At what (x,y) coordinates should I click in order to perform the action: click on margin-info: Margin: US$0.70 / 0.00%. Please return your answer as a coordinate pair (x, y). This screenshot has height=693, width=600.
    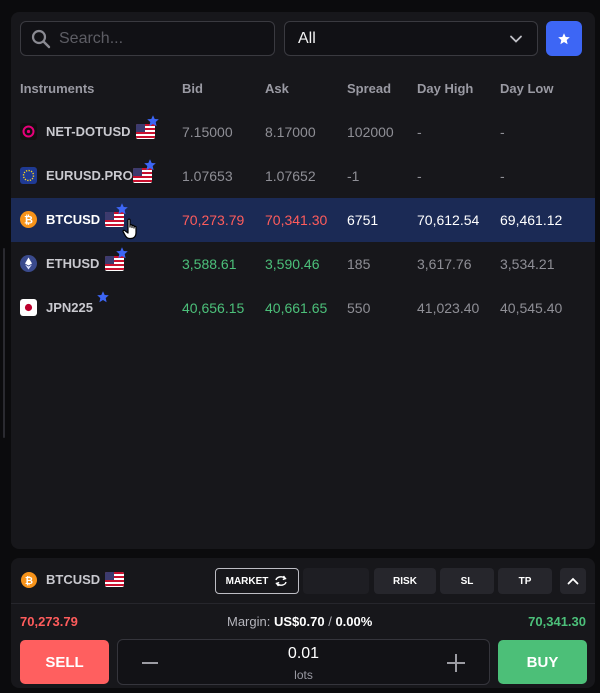
    Looking at the image, I should click on (299, 621).